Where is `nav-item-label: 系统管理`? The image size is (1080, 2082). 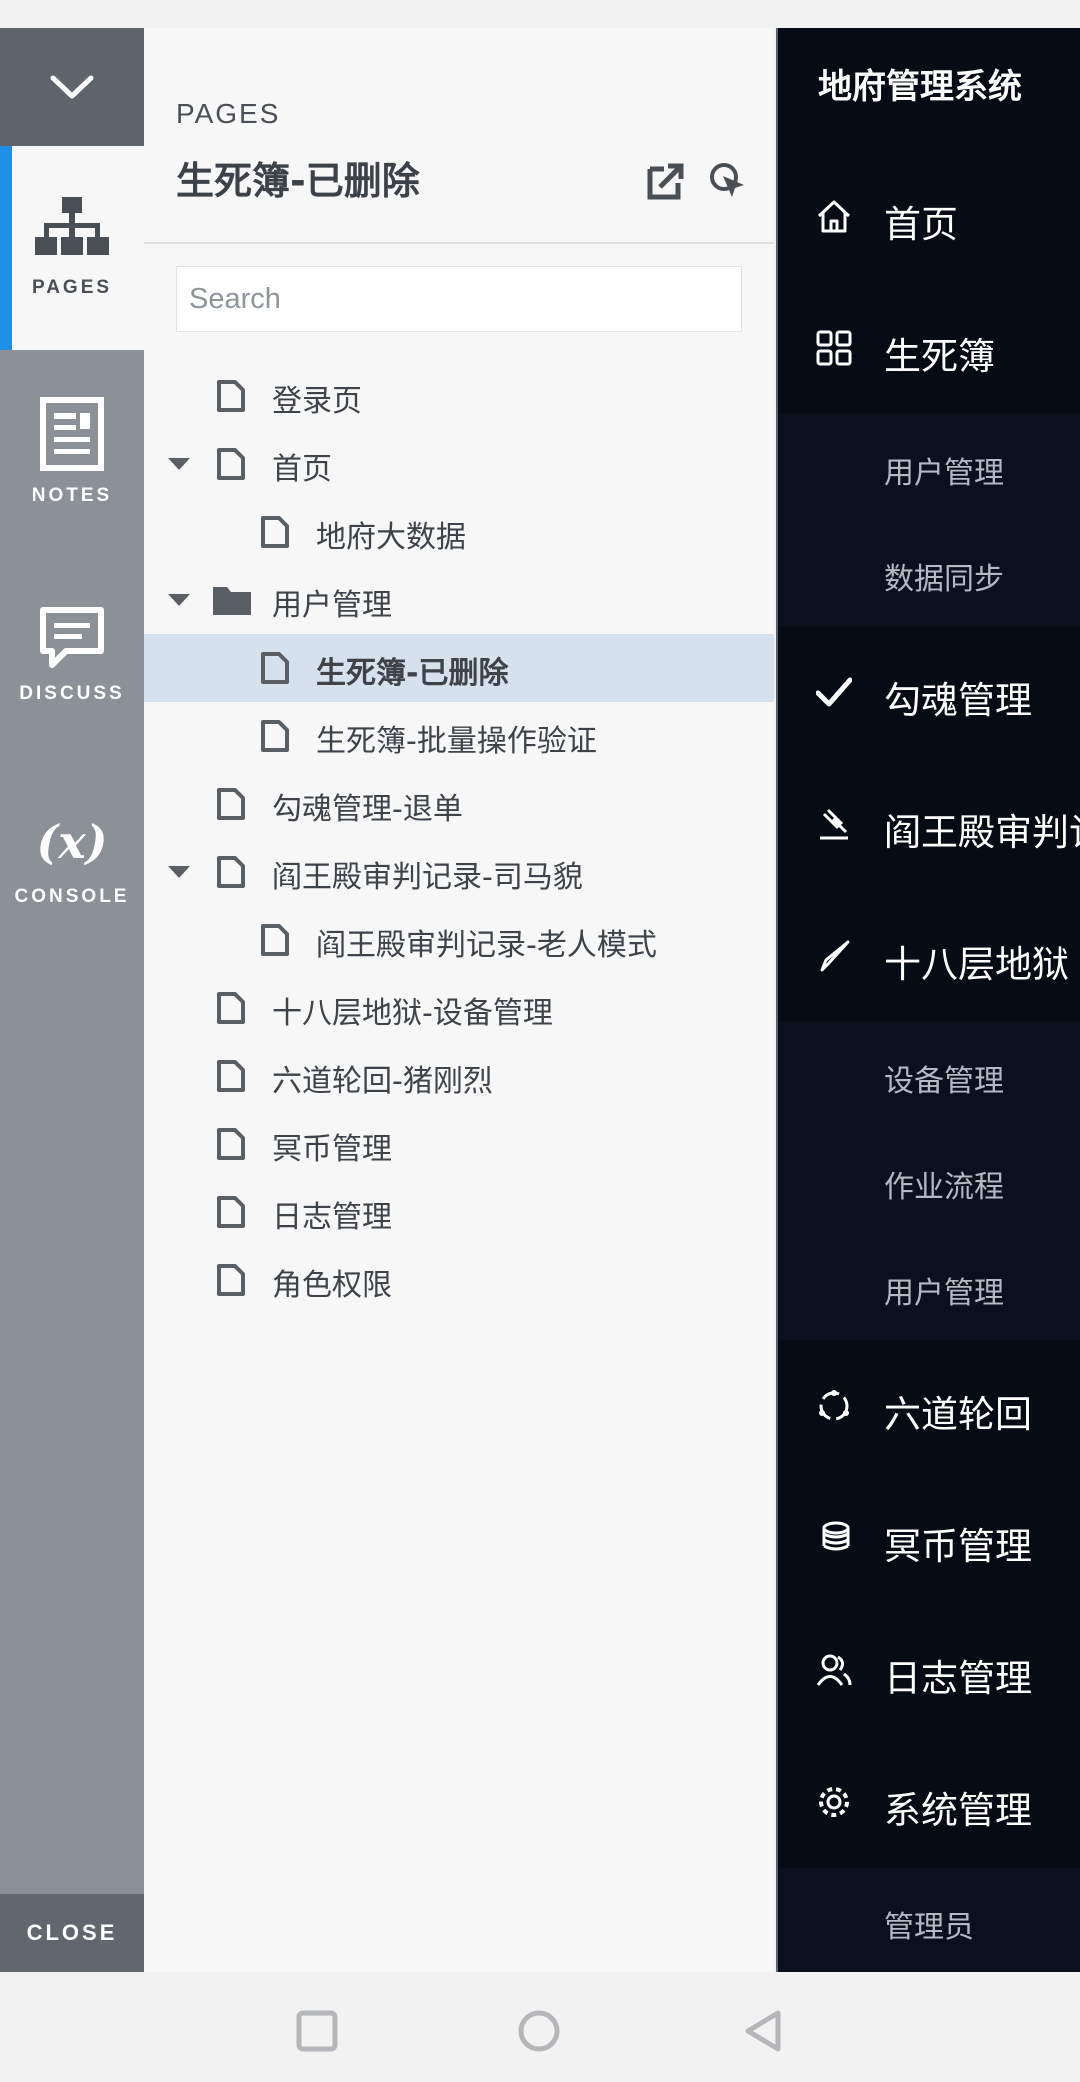 nav-item-label: 系统管理 is located at coordinates (958, 1810).